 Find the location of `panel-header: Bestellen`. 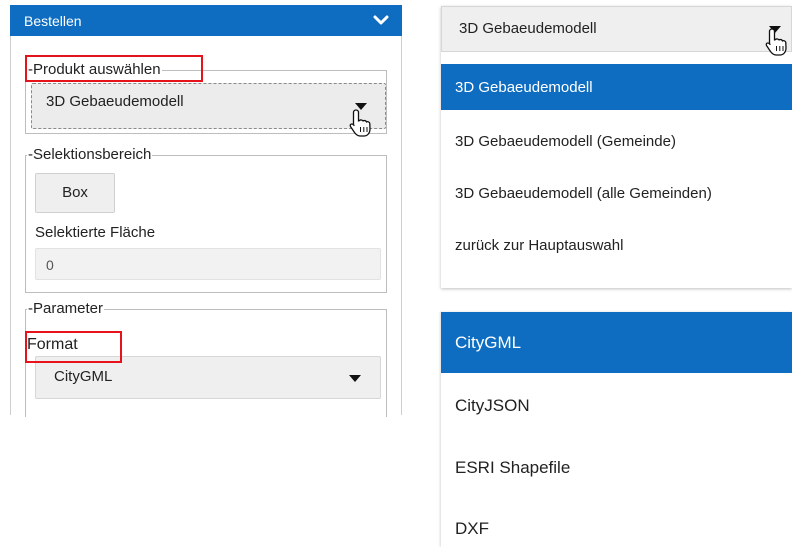

panel-header: Bestellen is located at coordinates (206, 20).